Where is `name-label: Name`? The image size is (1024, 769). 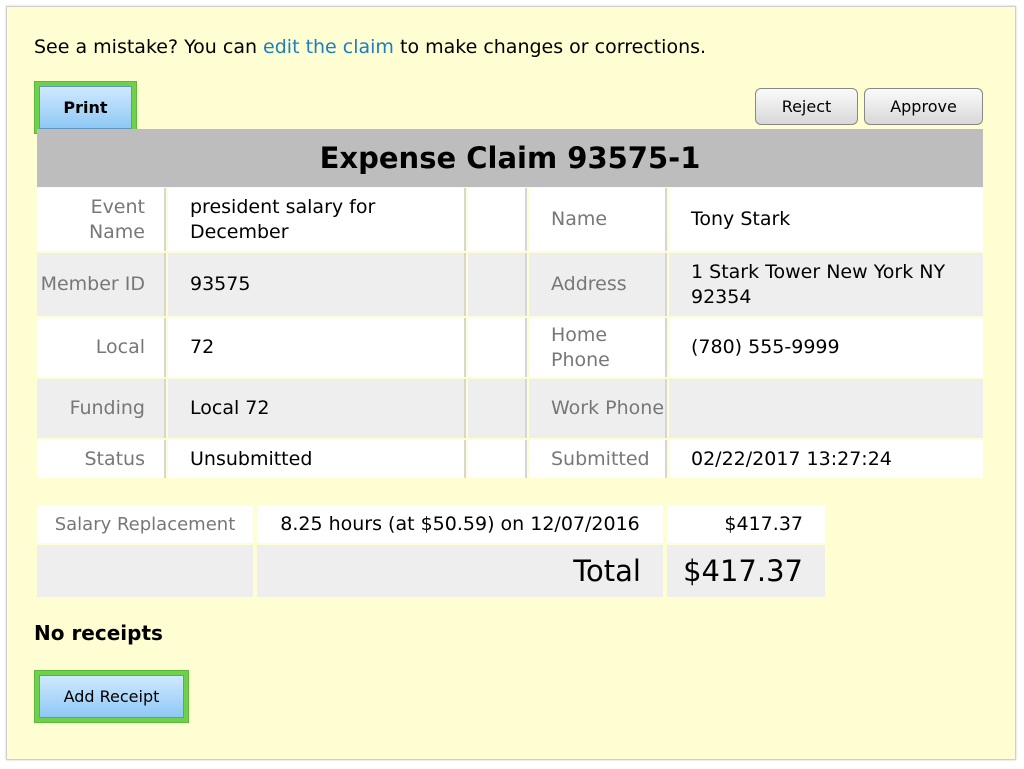 name-label: Name is located at coordinates (598, 219).